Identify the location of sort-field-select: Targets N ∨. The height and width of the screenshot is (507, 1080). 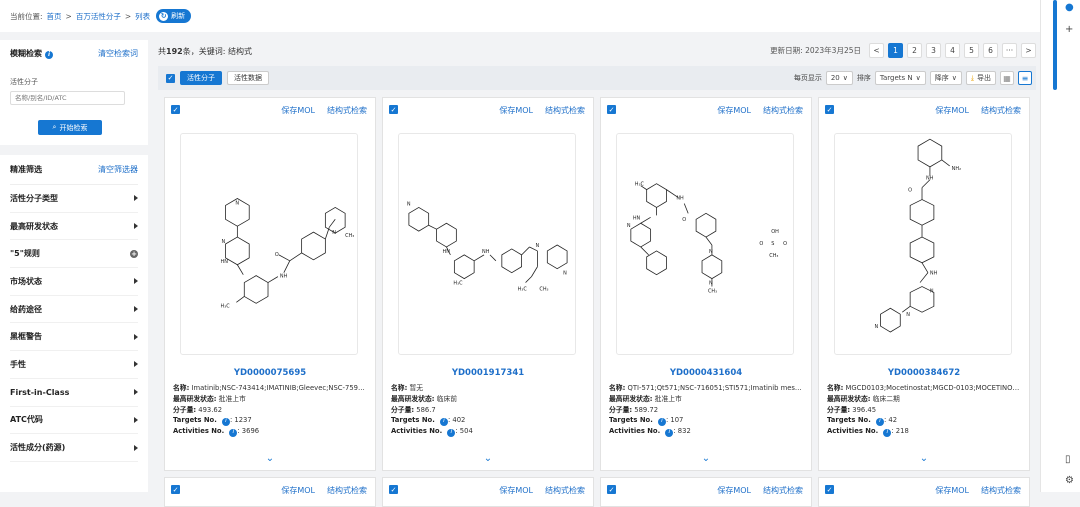
(900, 78).